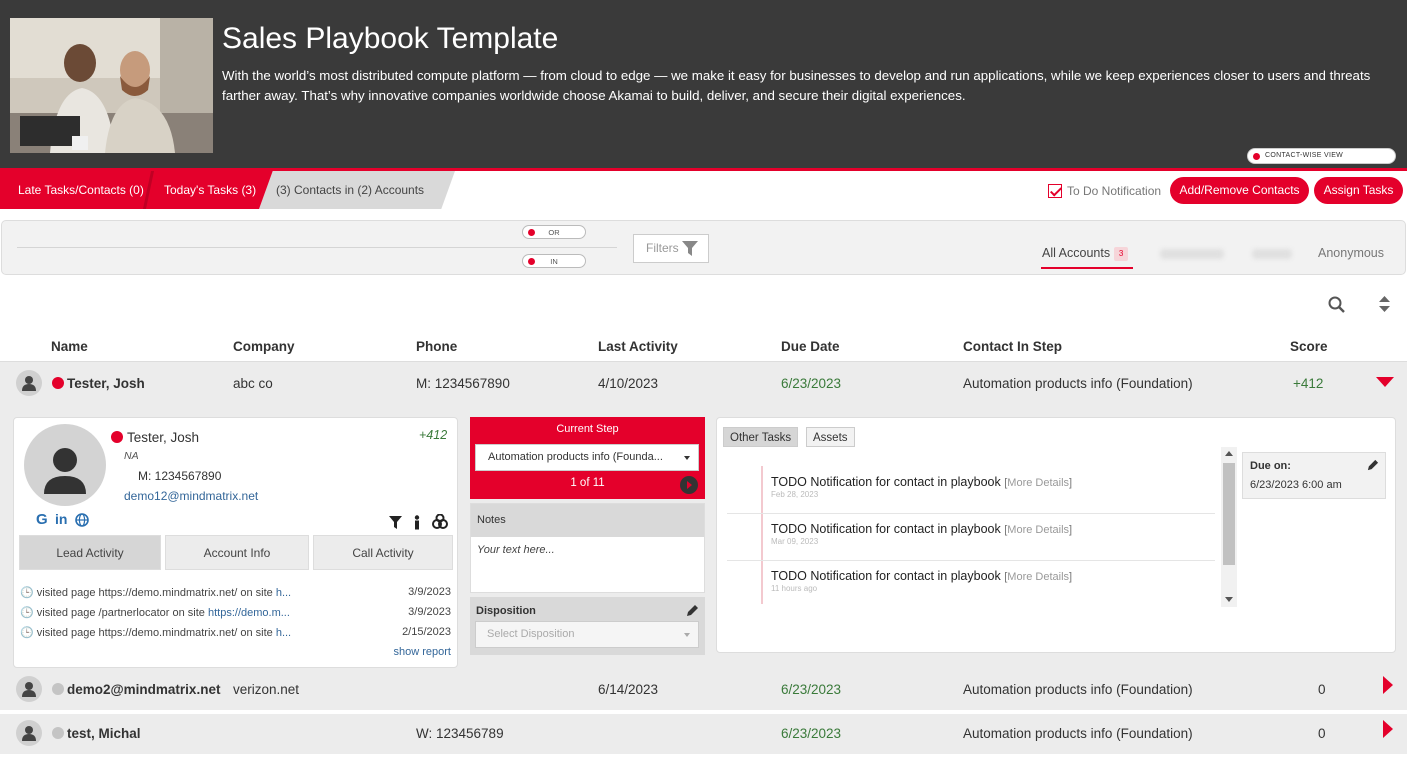 Image resolution: width=1407 pixels, height=768 pixels. Describe the element at coordinates (1229, 599) in the screenshot. I see `scroll-down-icon` at that location.